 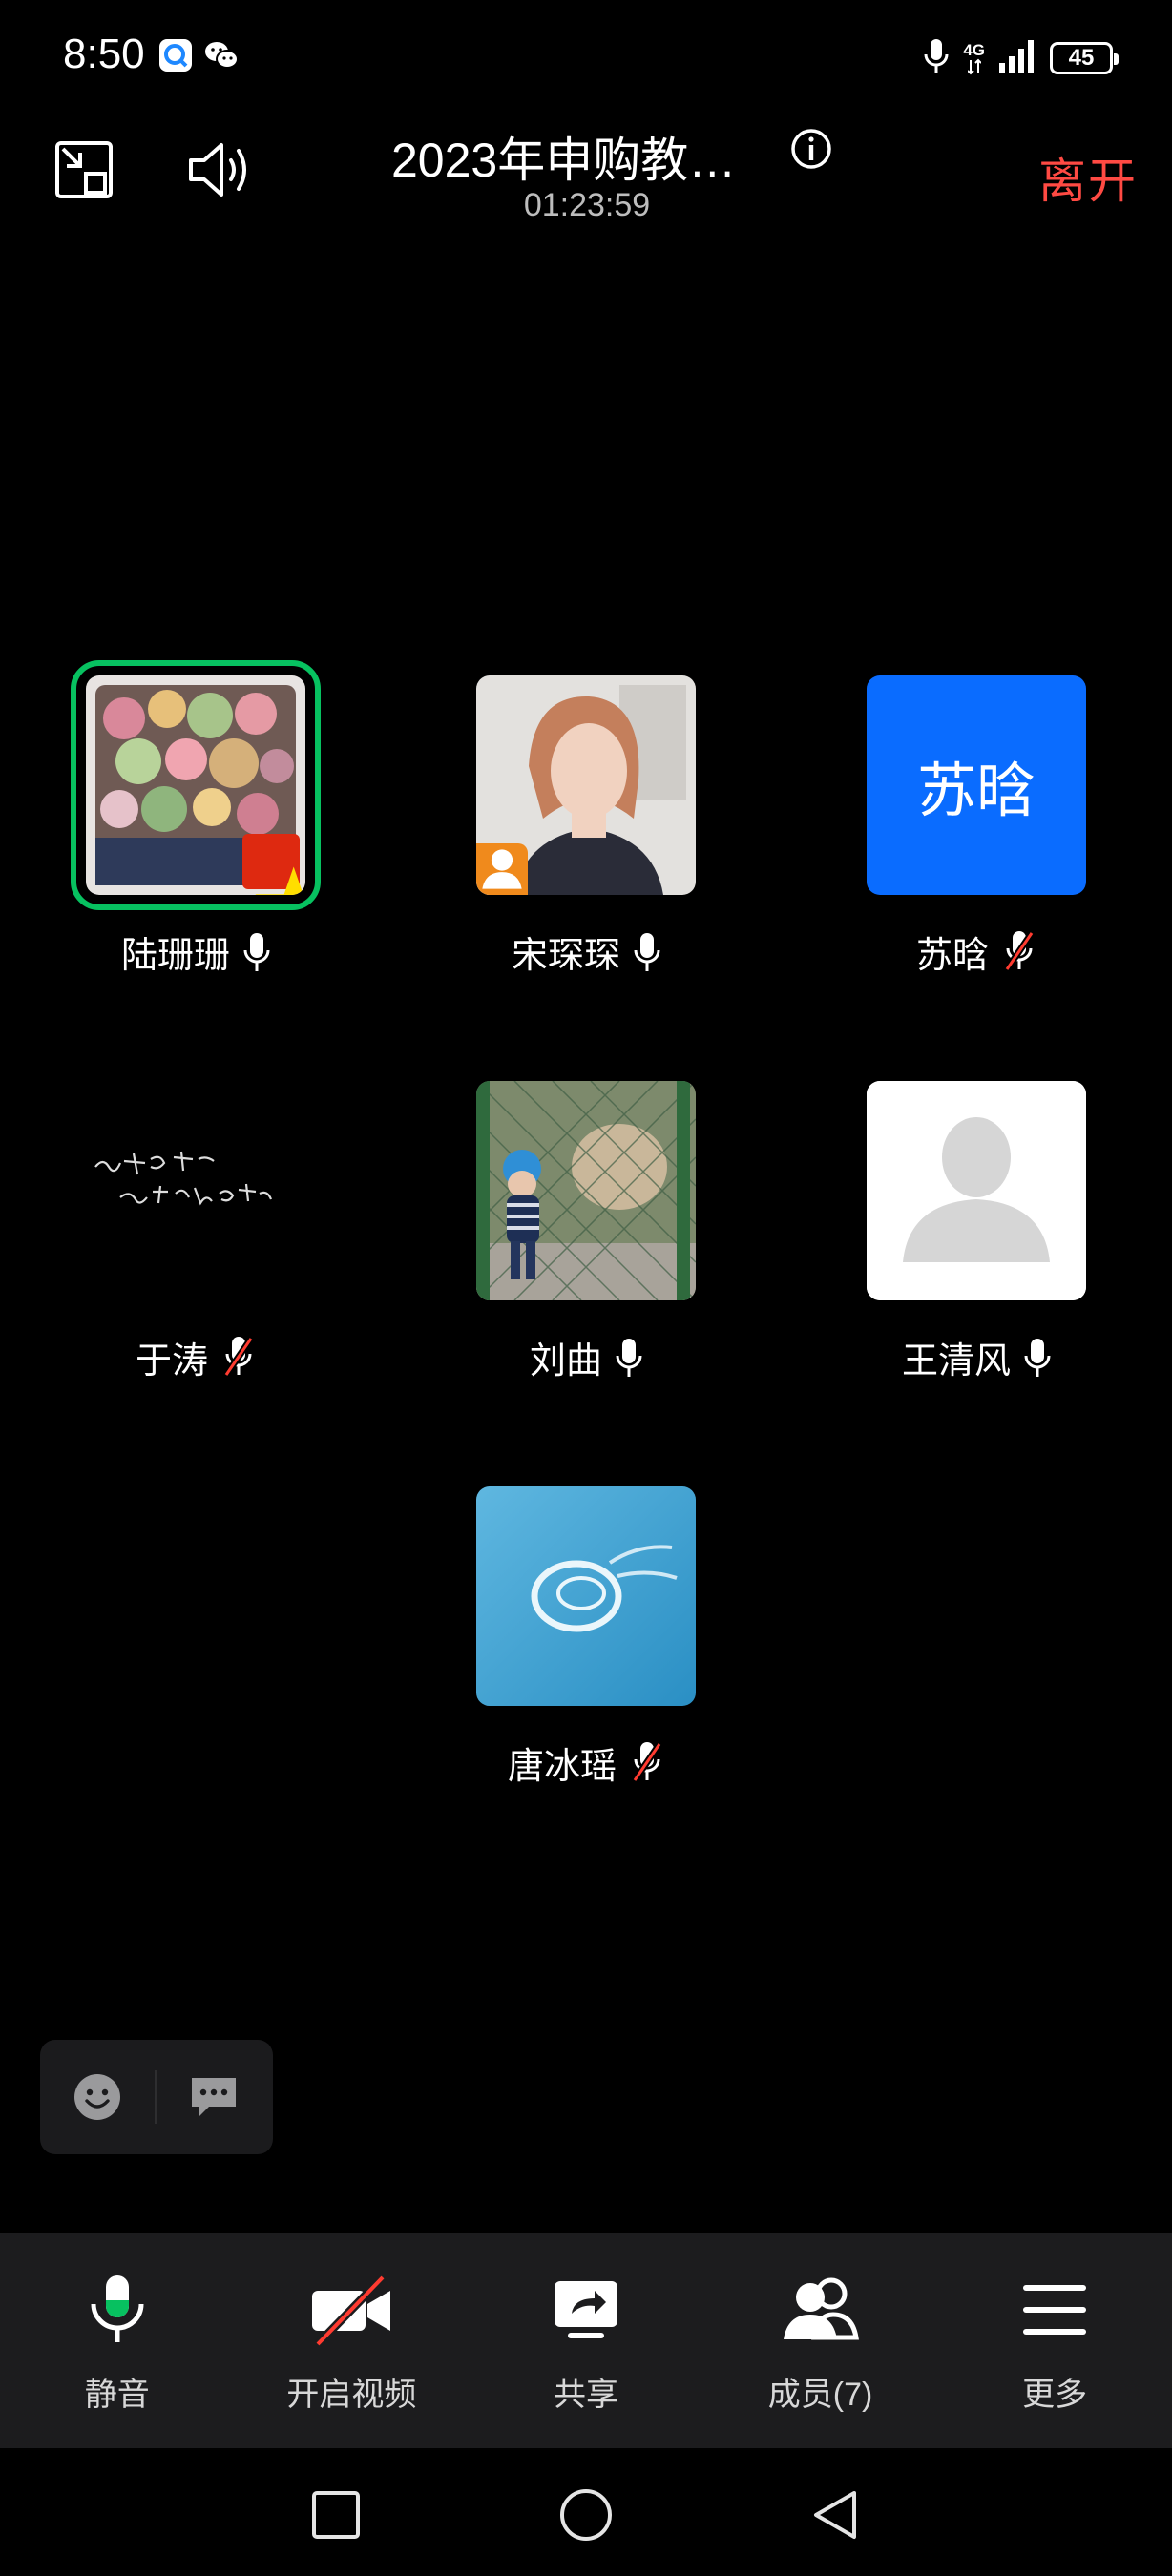 What do you see at coordinates (351, 2395) in the screenshot?
I see `start-video-label: 开启视频` at bounding box center [351, 2395].